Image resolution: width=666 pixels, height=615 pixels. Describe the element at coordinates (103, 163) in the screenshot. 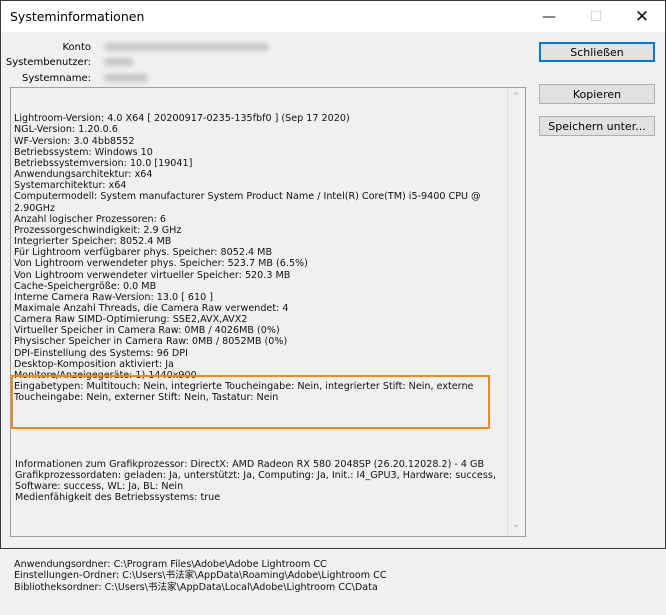

I see `info-line: Betriebssystemversion: 10.0 [19041]` at that location.